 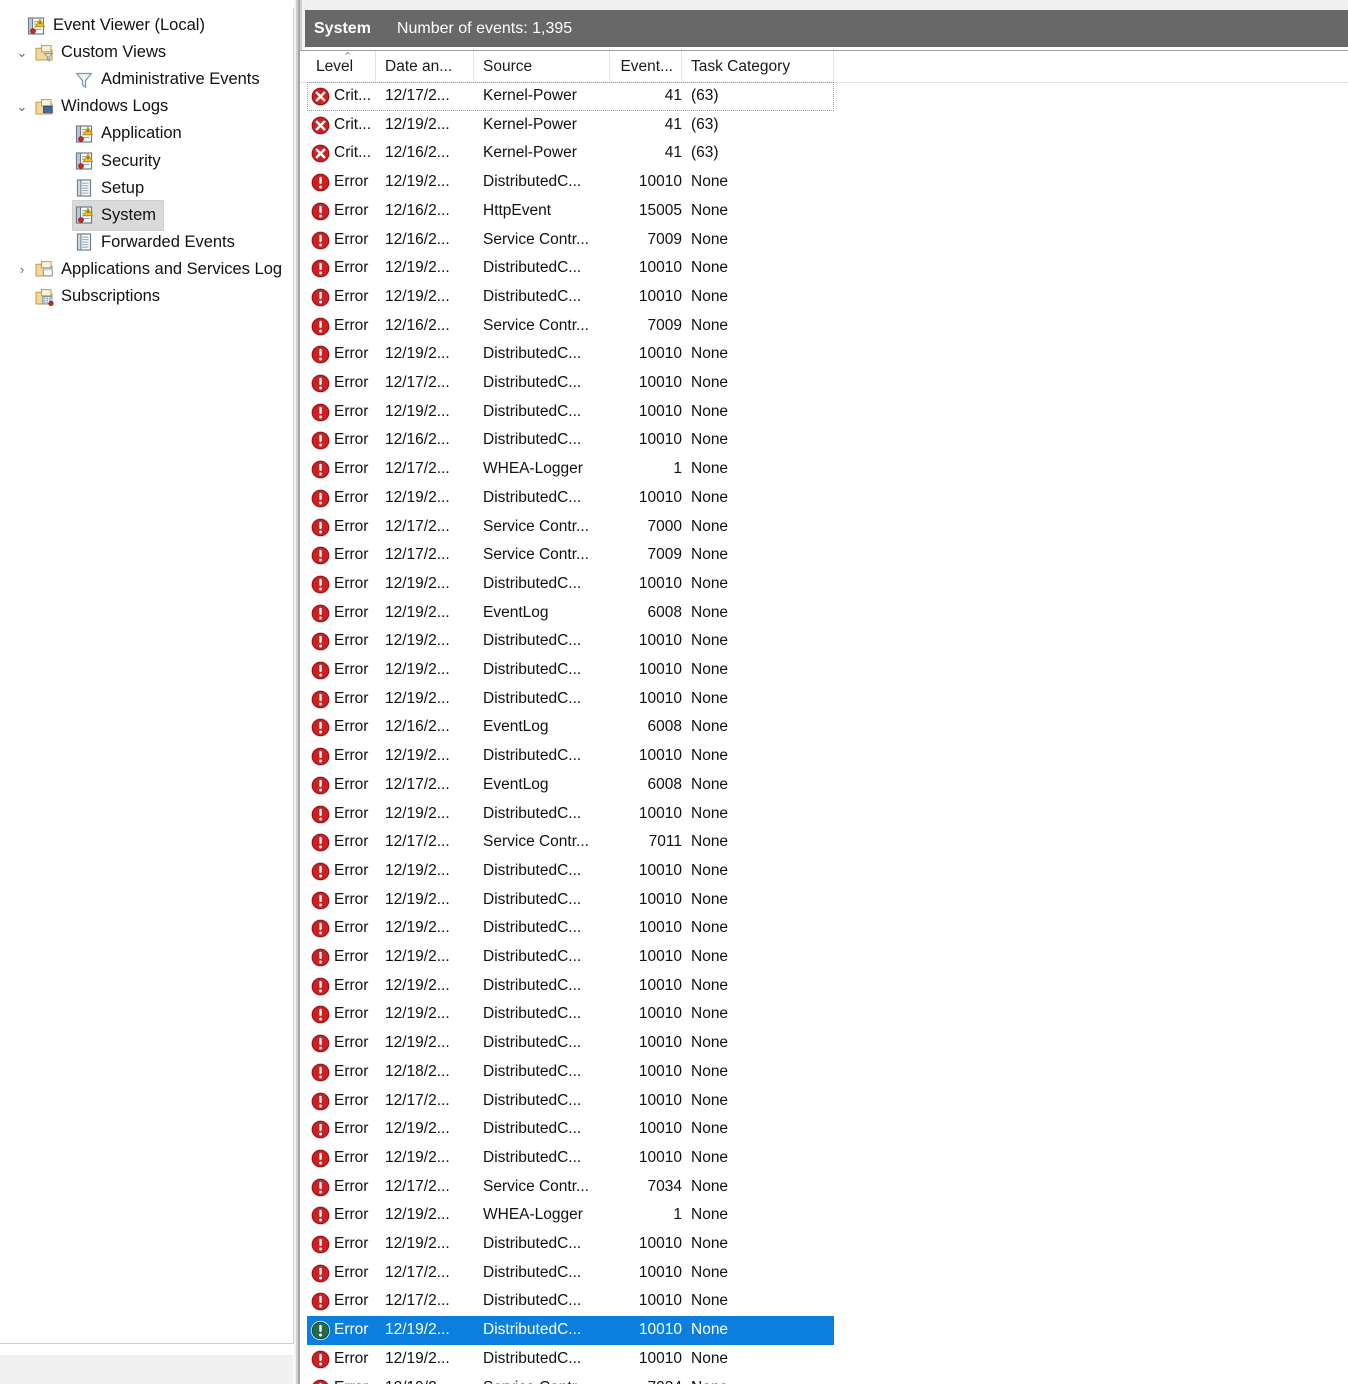 I want to click on table-row: Crit... 12/17/2... Kernel-Power 41 (63), so click(x=824, y=96).